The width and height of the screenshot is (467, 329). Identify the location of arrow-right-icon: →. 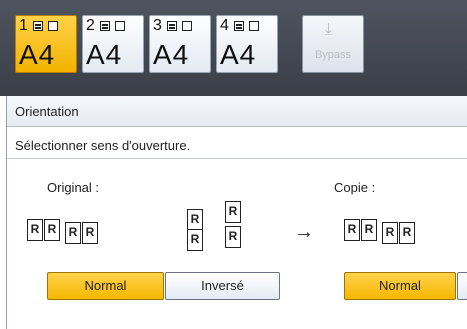
(304, 232).